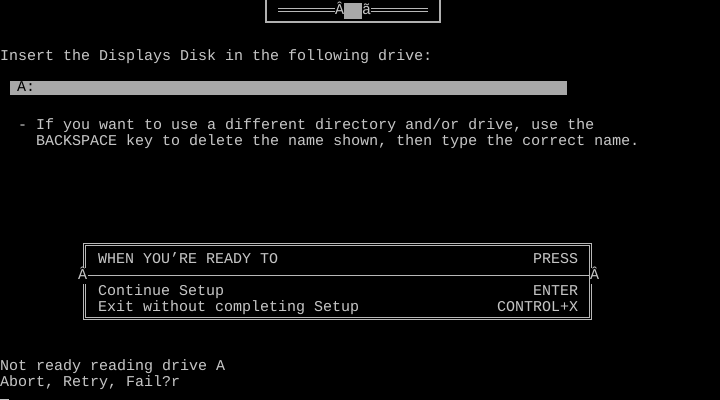 The height and width of the screenshot is (400, 720). Describe the element at coordinates (91, 382) in the screenshot. I see `console-text: Abort, Retry, Fail?r` at that location.